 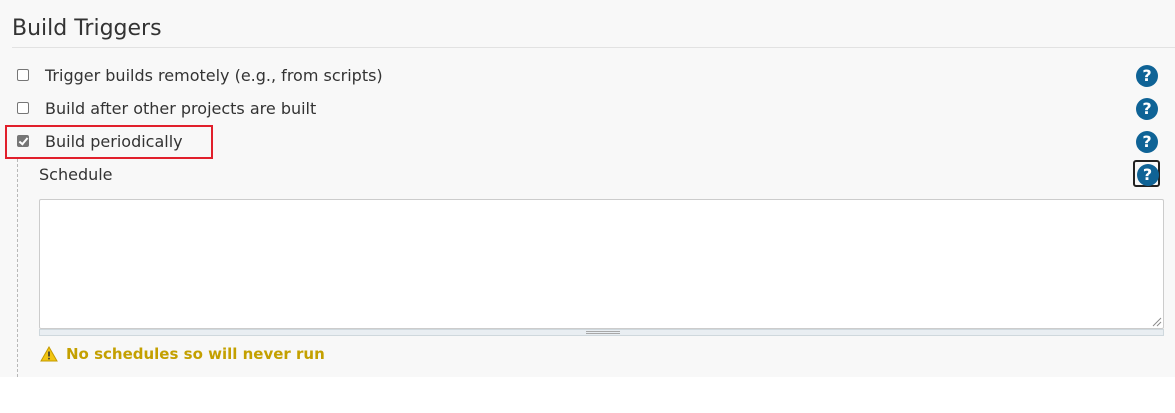 What do you see at coordinates (49, 354) in the screenshot?
I see `warning-triangle-icon` at bounding box center [49, 354].